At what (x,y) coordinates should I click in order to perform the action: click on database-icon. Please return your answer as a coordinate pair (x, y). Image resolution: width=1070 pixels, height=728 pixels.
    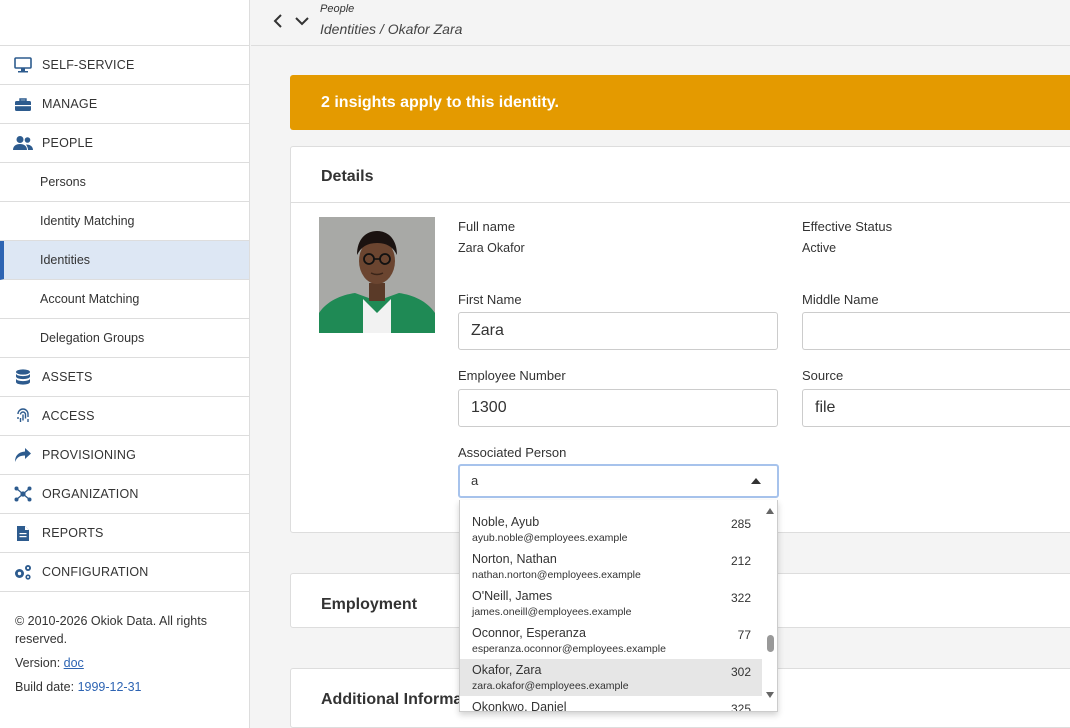
    Looking at the image, I should click on (23, 377).